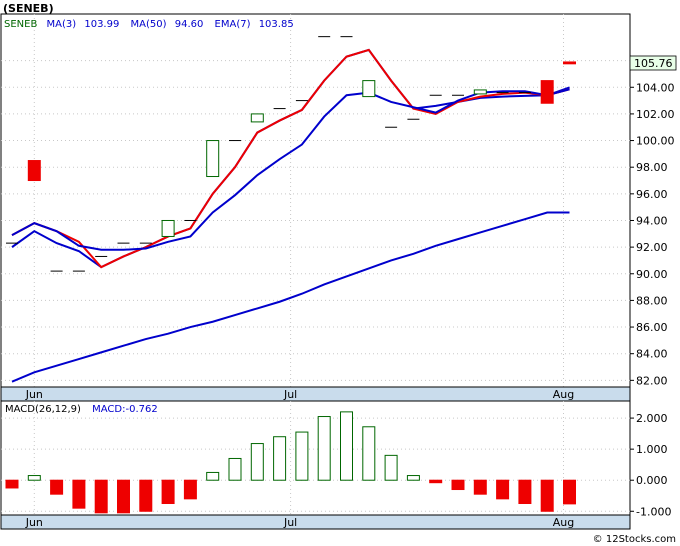 Image resolution: width=680 pixels, height=546 pixels. What do you see at coordinates (28, 8) in the screenshot?
I see `chart-title: (SENEB)` at bounding box center [28, 8].